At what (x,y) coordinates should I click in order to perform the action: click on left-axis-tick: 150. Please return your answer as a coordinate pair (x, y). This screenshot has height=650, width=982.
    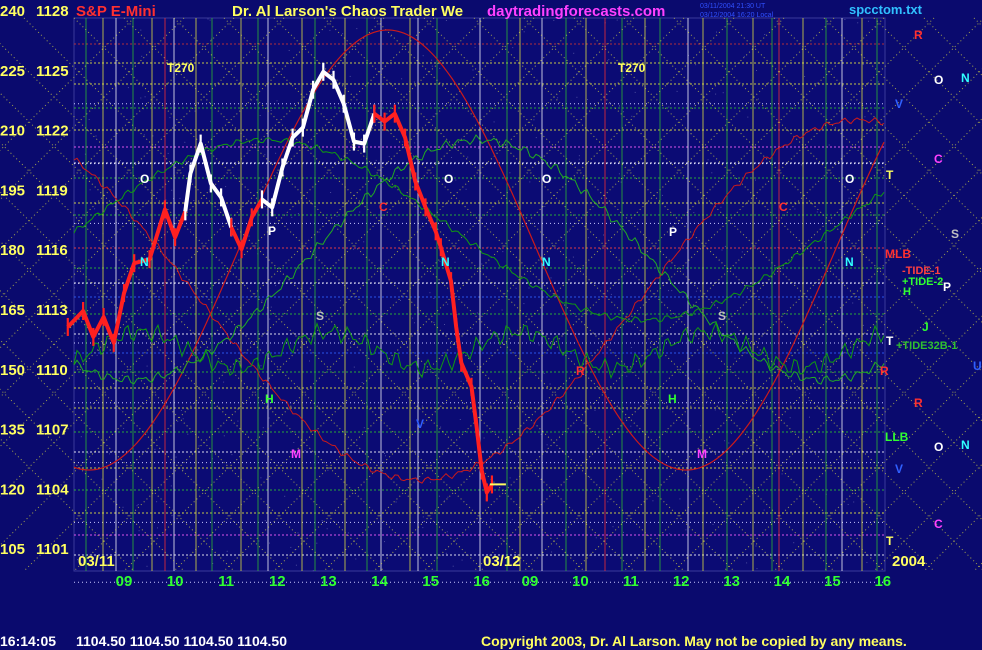
    Looking at the image, I should click on (12, 370).